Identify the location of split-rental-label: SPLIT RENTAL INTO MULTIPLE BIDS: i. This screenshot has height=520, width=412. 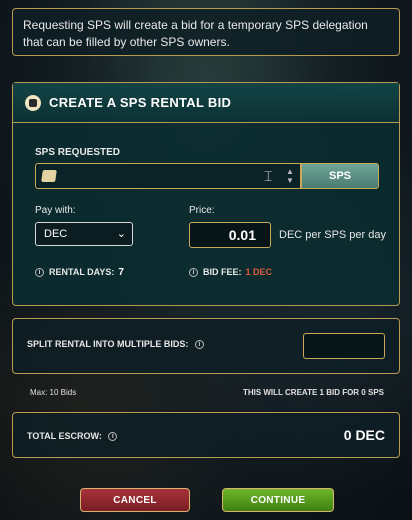
(118, 344).